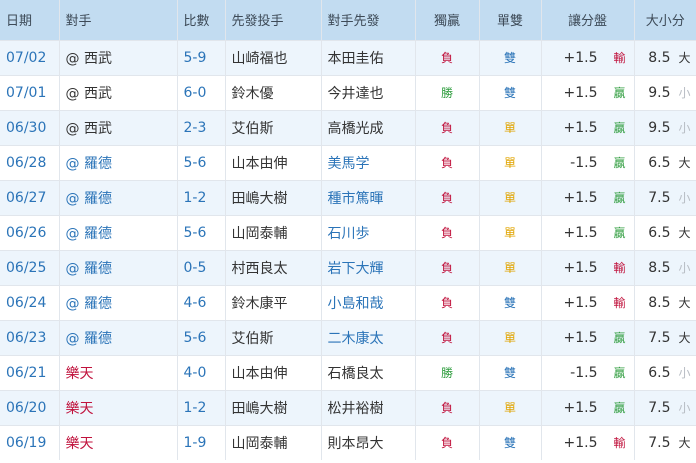  I want to click on game-date: 06/26, so click(26, 232).